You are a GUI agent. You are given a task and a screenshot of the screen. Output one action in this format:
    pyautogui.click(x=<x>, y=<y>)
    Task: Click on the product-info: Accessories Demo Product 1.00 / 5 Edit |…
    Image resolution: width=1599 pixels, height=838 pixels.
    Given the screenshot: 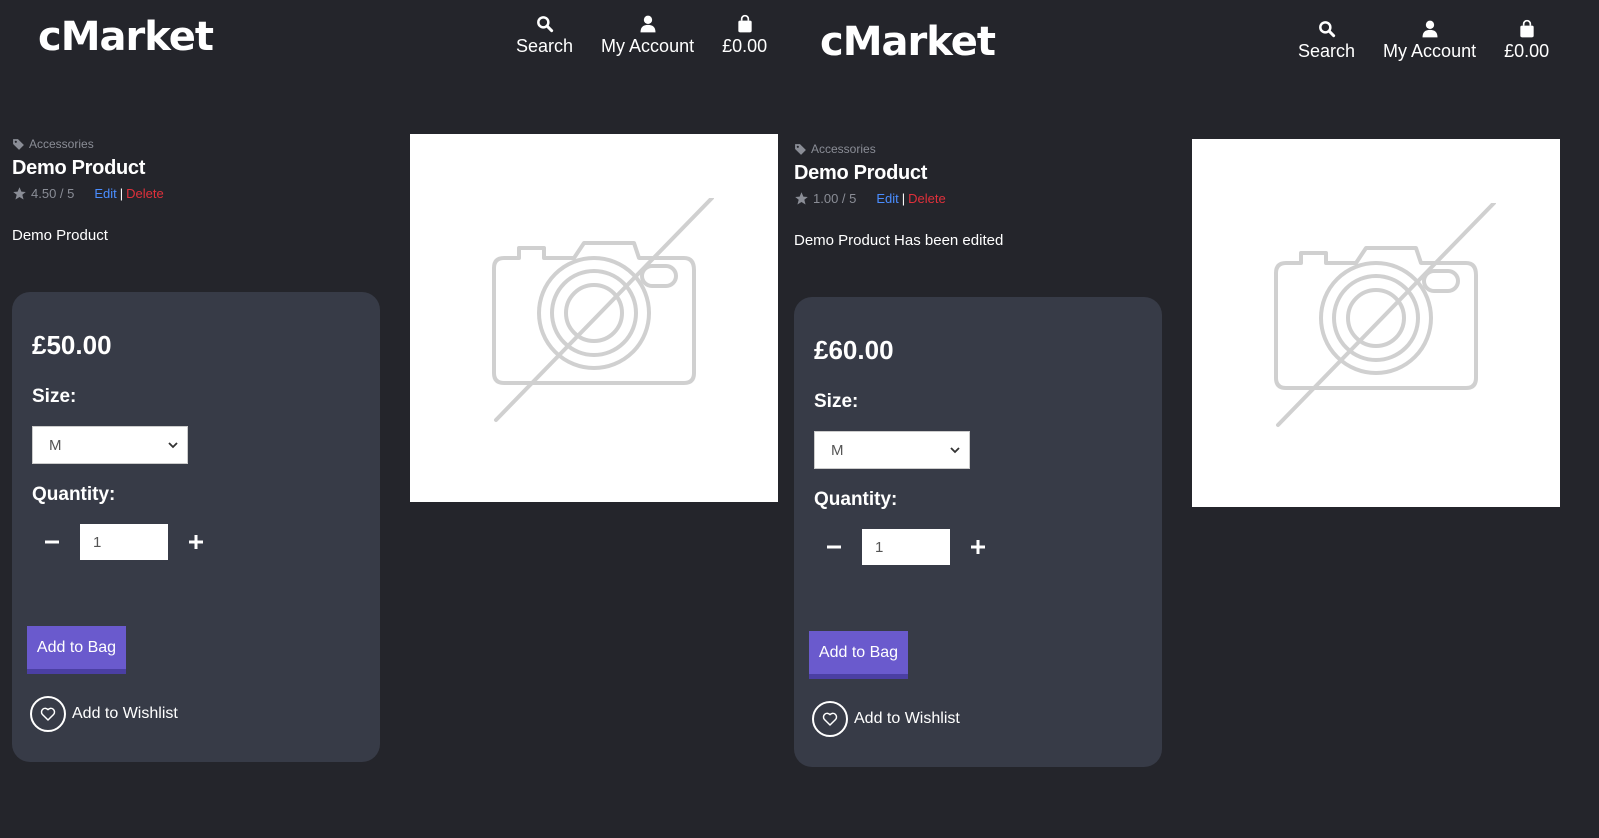 What is the action you would take?
    pyautogui.click(x=898, y=195)
    